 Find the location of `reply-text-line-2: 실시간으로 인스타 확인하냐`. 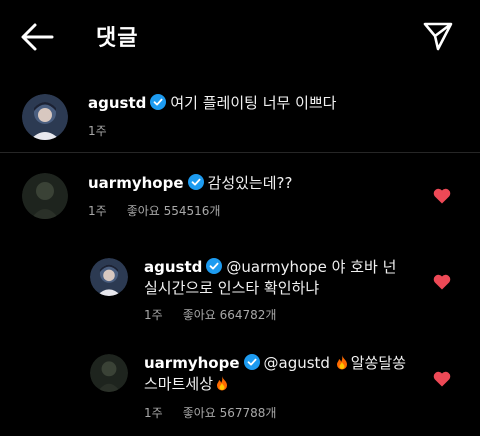

reply-text-line-2: 실시간으로 인스타 확인하냐 is located at coordinates (232, 288).